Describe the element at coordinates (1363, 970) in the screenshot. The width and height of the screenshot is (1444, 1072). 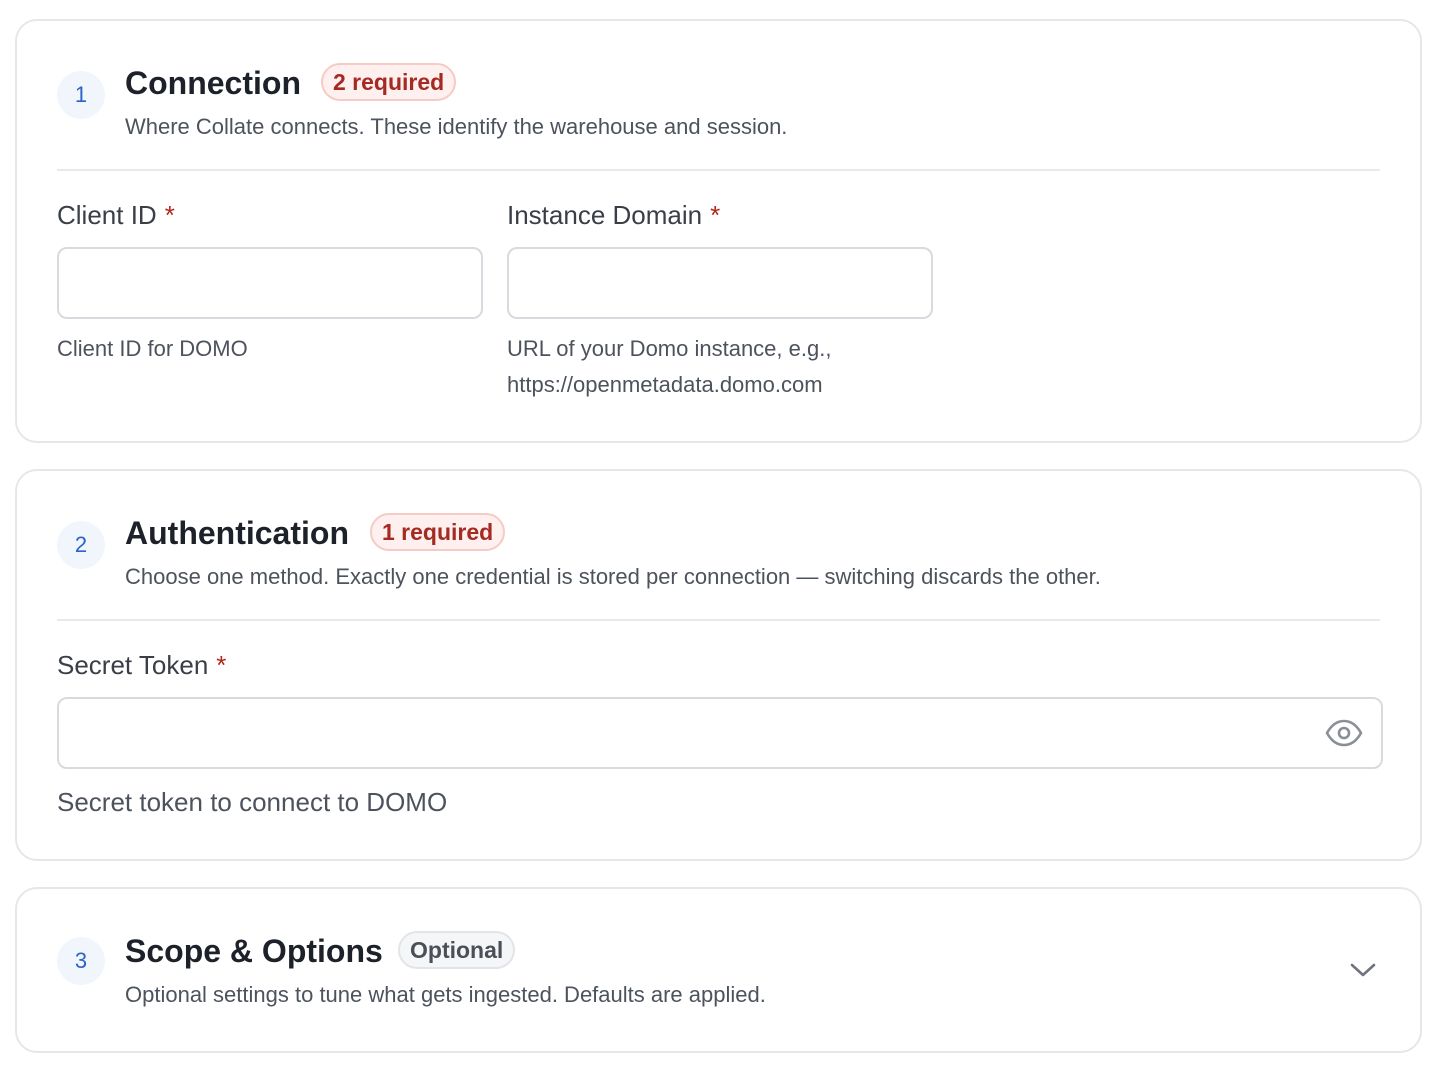
I see `chevron-down-icon` at that location.